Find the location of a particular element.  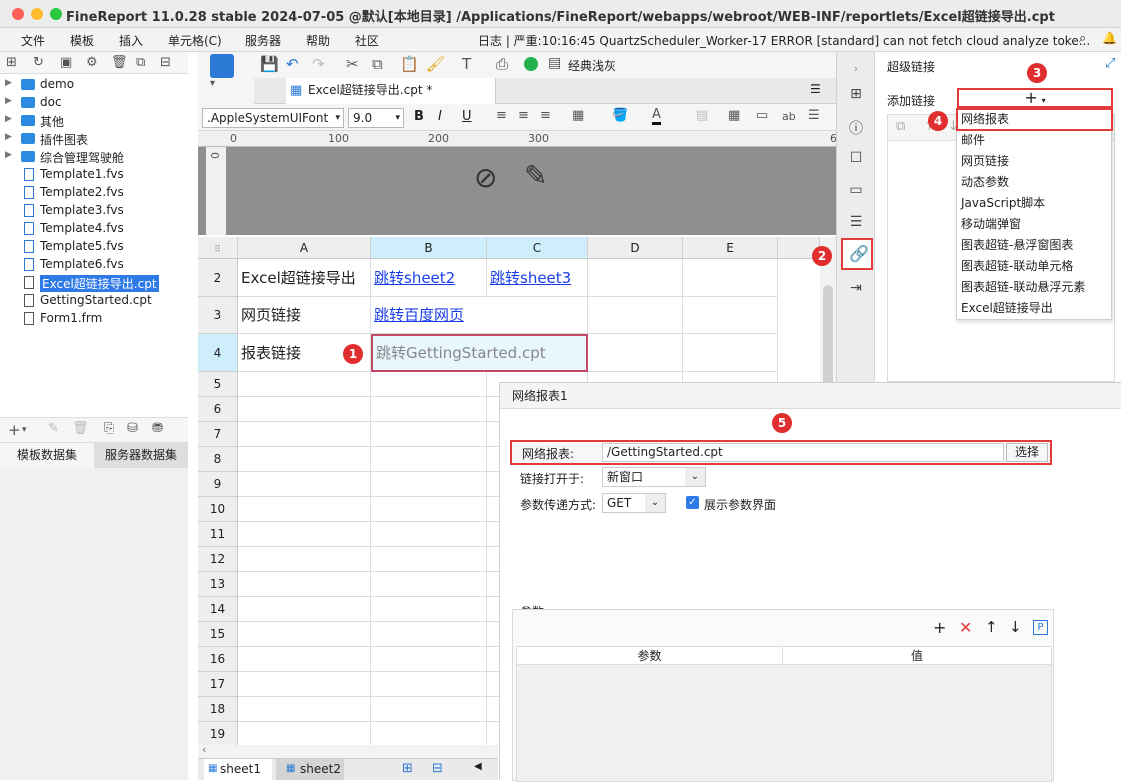

save-icon: 💾 is located at coordinates (269, 64).